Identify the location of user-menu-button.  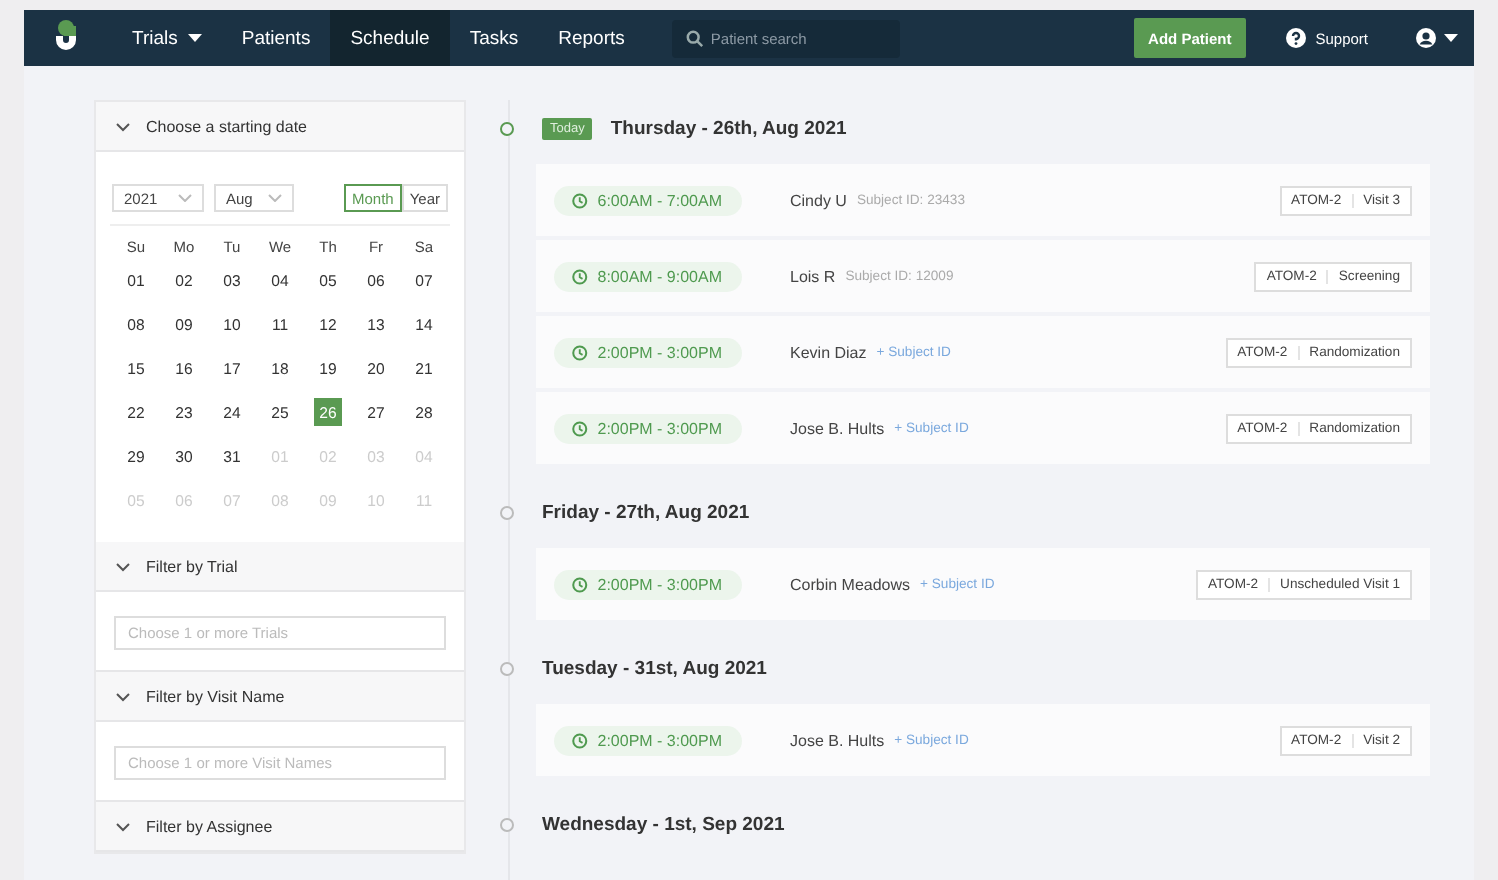
(1437, 38).